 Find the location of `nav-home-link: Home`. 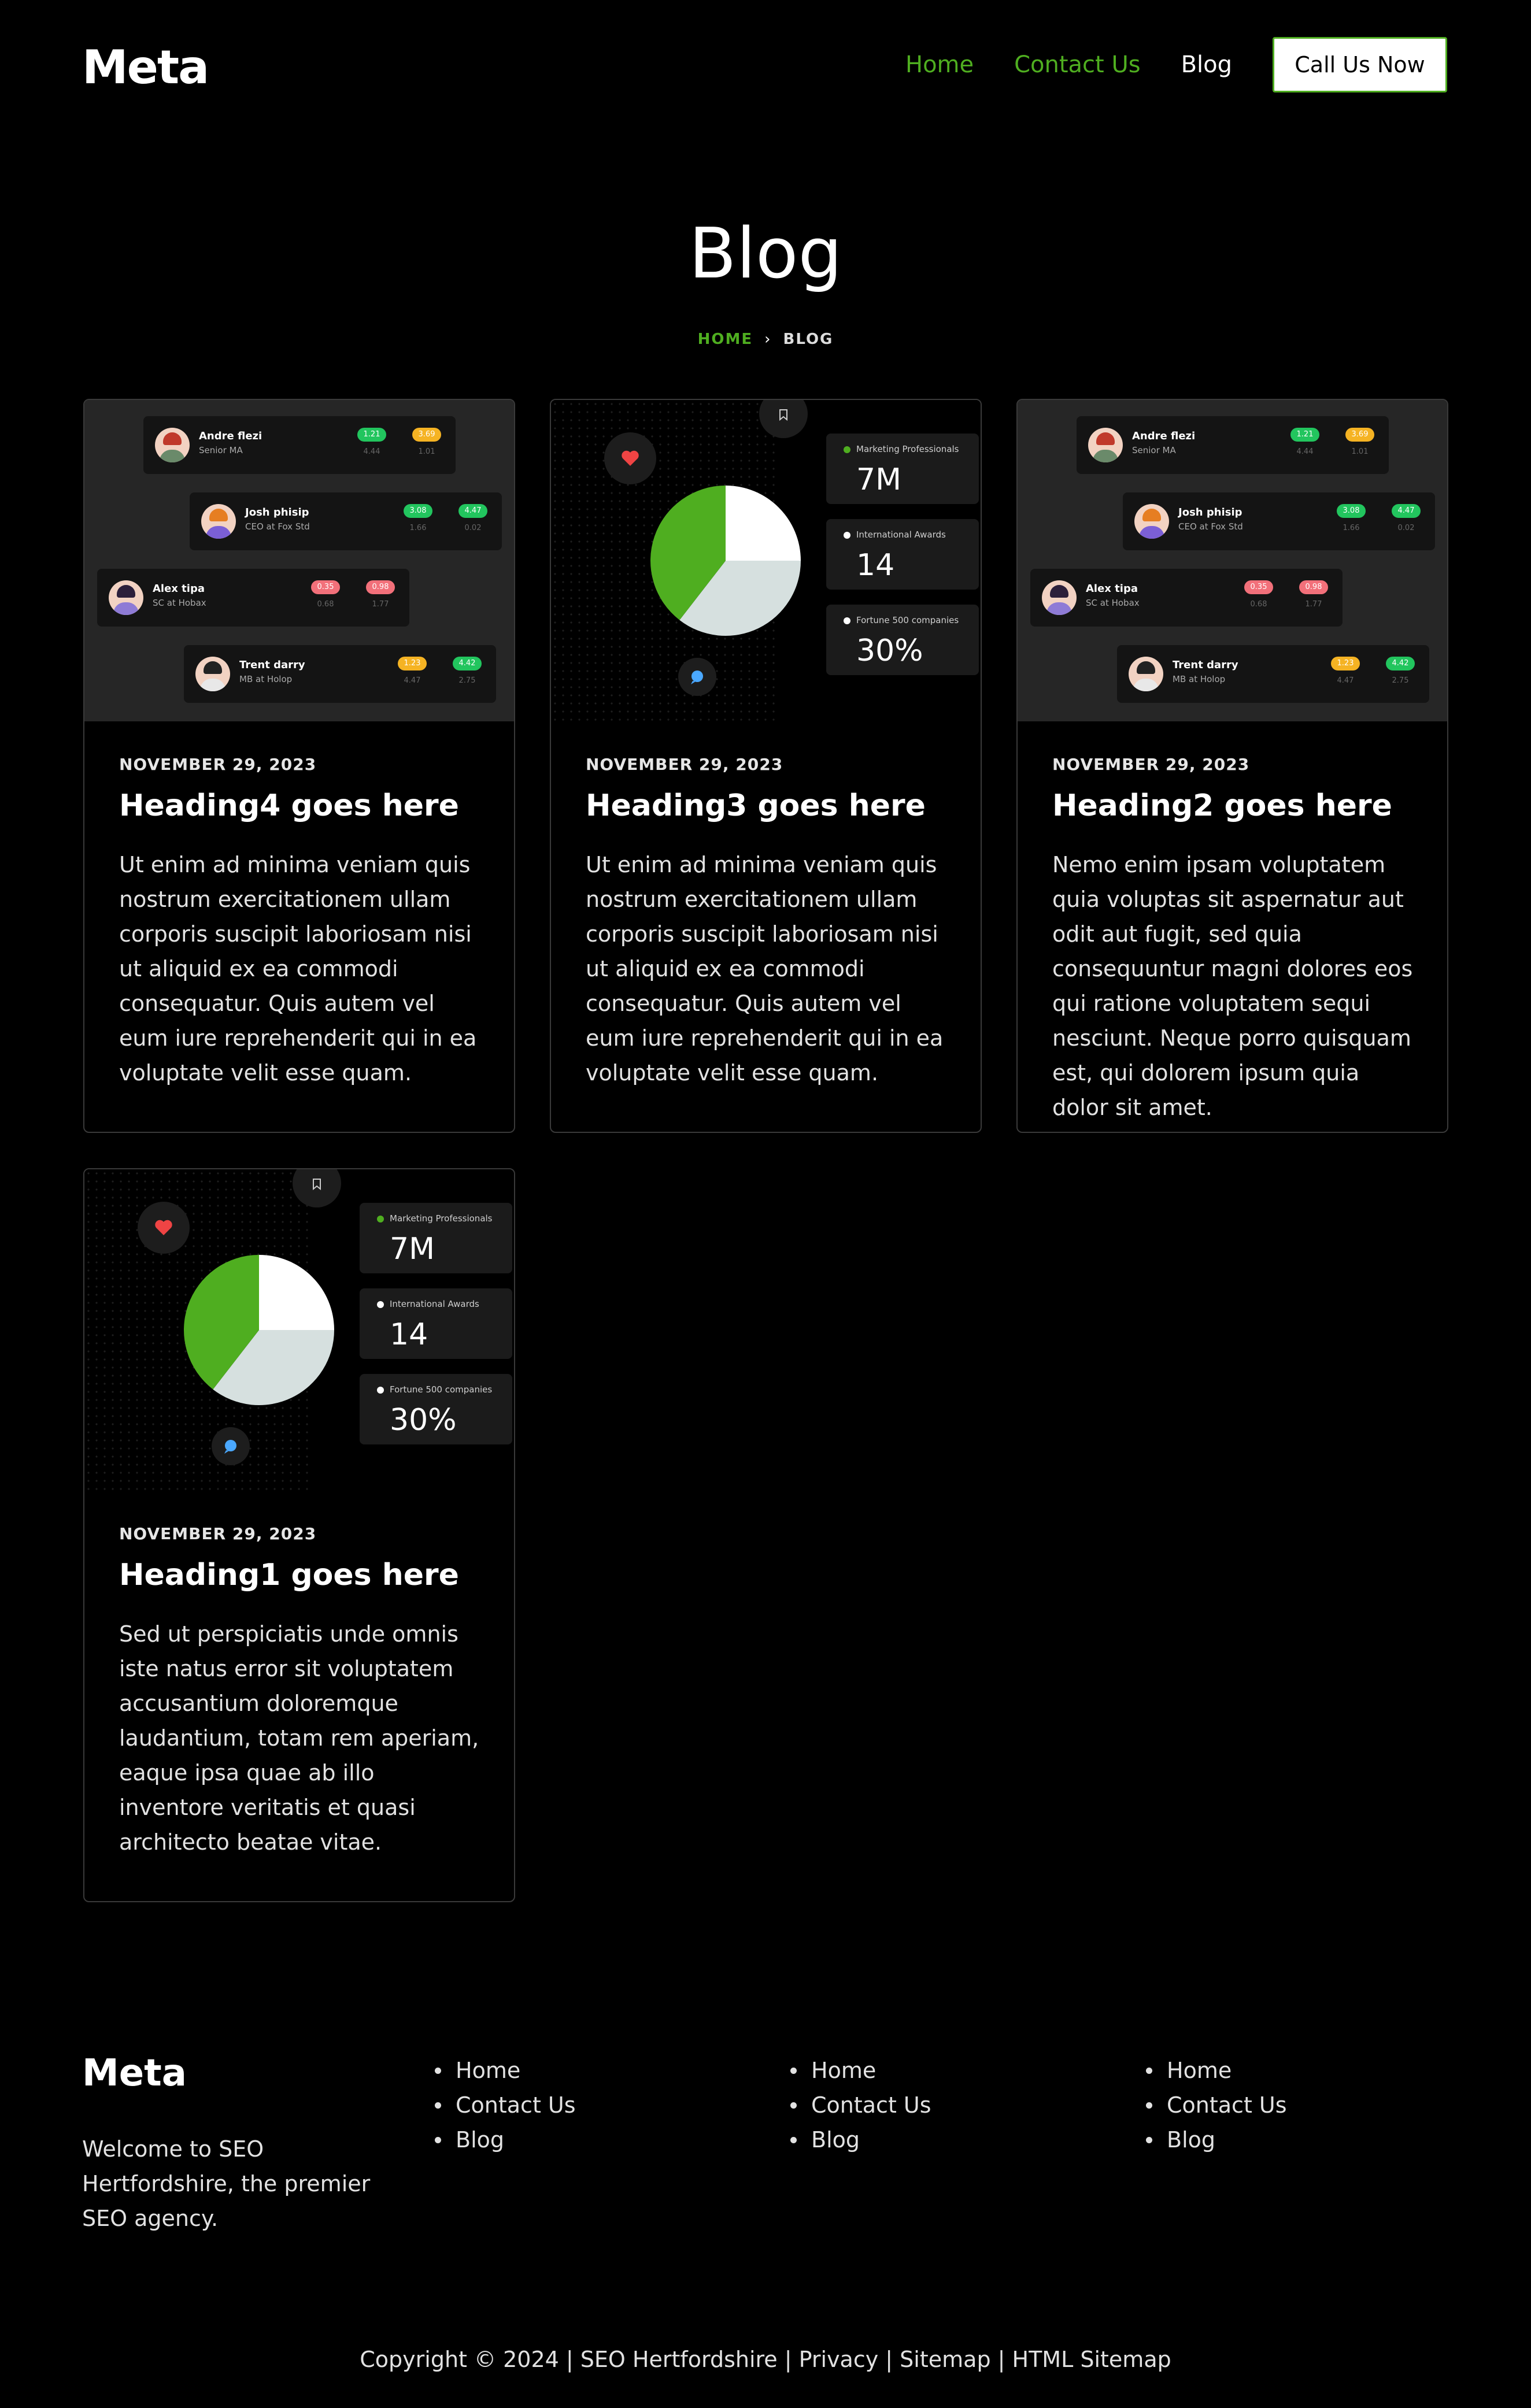

nav-home-link: Home is located at coordinates (939, 64).